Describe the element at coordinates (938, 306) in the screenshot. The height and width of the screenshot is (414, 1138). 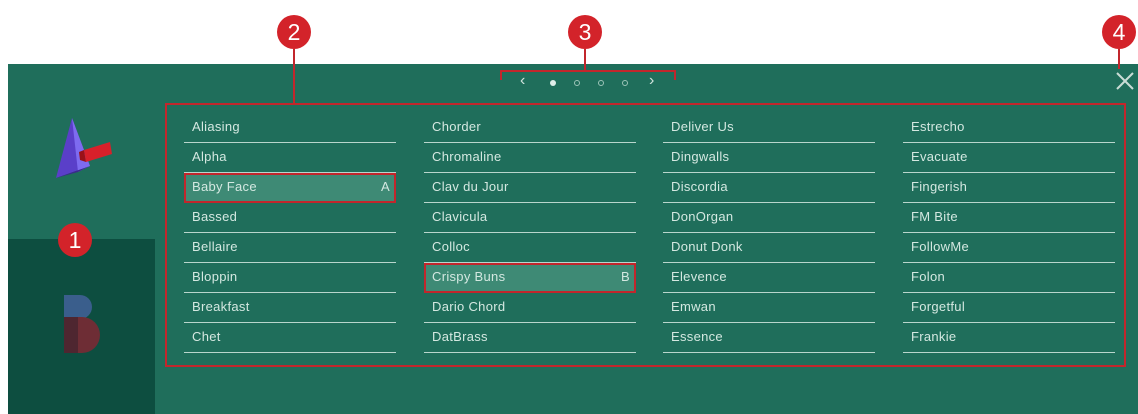
I see `preset-label: Forgetful` at that location.